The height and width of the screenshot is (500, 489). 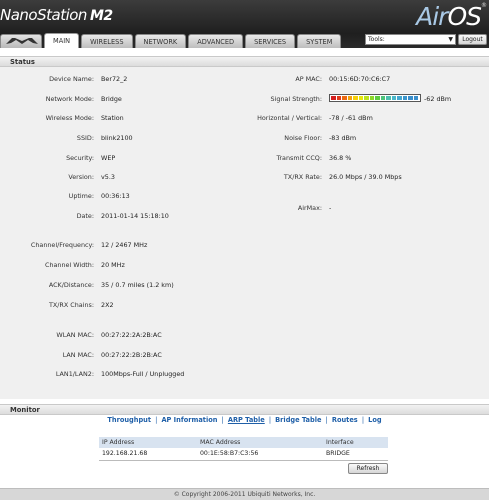 What do you see at coordinates (330, 208) in the screenshot?
I see `status-value: -` at bounding box center [330, 208].